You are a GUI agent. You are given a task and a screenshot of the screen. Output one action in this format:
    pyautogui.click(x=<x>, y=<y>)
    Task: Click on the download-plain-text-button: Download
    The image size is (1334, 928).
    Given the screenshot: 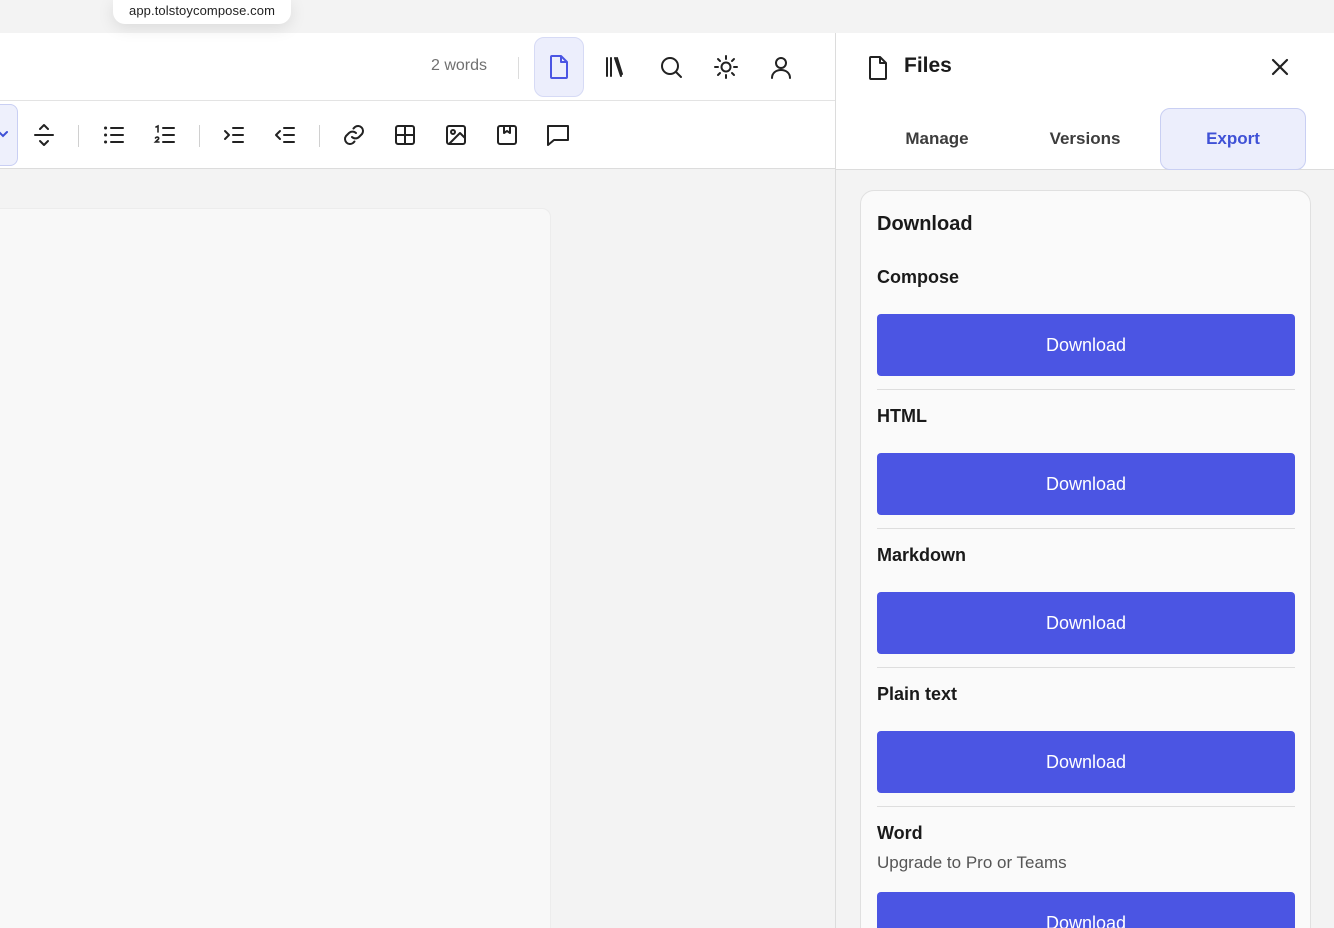 What is the action you would take?
    pyautogui.click(x=1086, y=762)
    